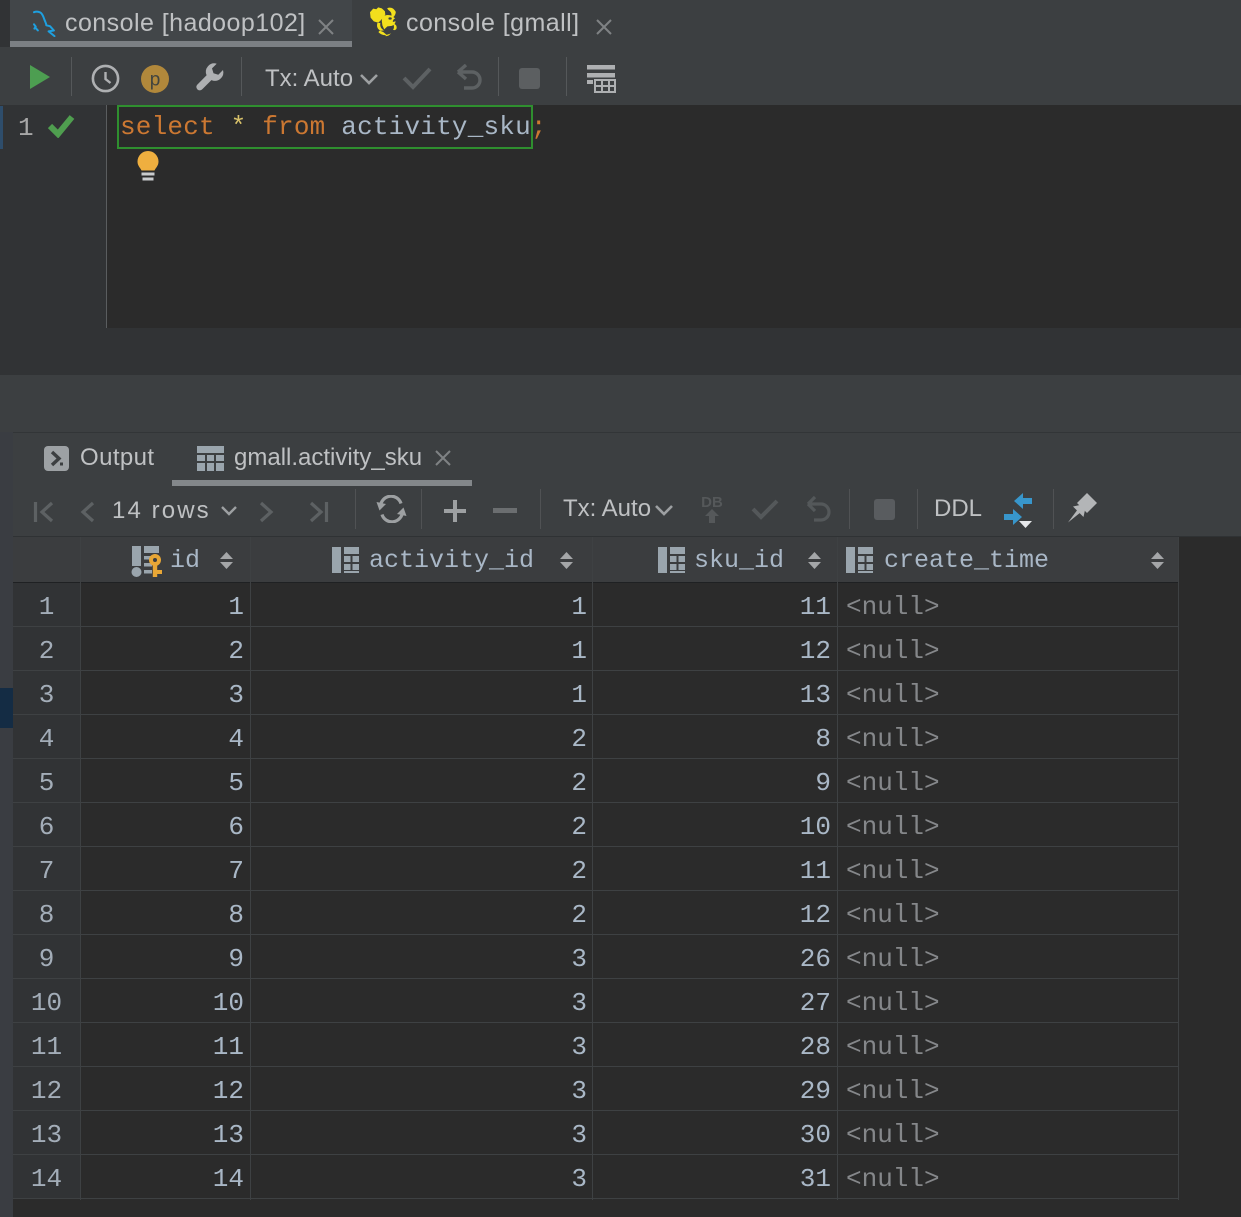 Image resolution: width=1241 pixels, height=1217 pixels. Describe the element at coordinates (155, 80) in the screenshot. I see `svg-text: p` at that location.